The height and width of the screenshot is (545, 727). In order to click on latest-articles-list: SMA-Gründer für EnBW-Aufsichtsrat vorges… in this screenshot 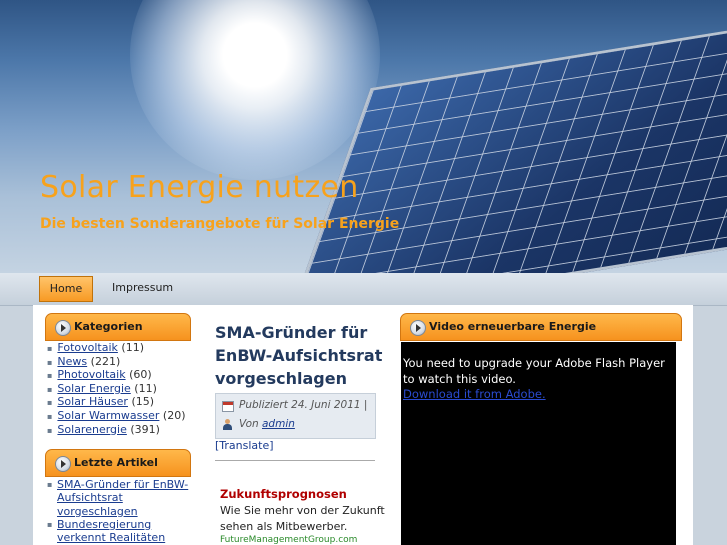, I will do `click(122, 511)`.